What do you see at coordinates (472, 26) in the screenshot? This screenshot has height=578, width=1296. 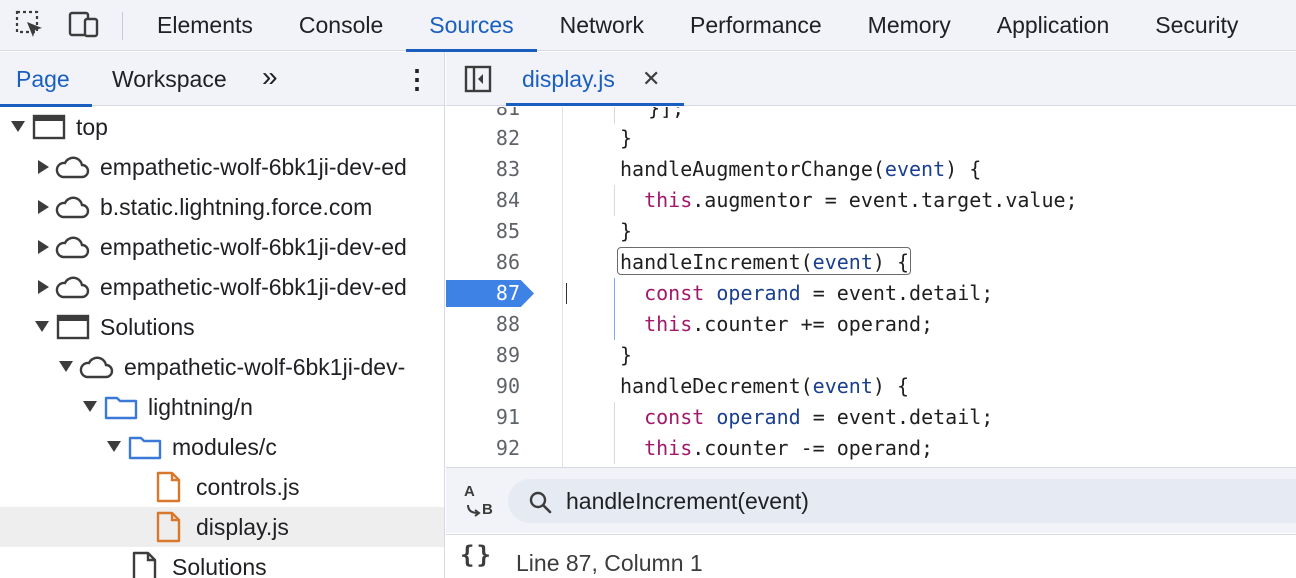 I see `tab-sources: Sources` at bounding box center [472, 26].